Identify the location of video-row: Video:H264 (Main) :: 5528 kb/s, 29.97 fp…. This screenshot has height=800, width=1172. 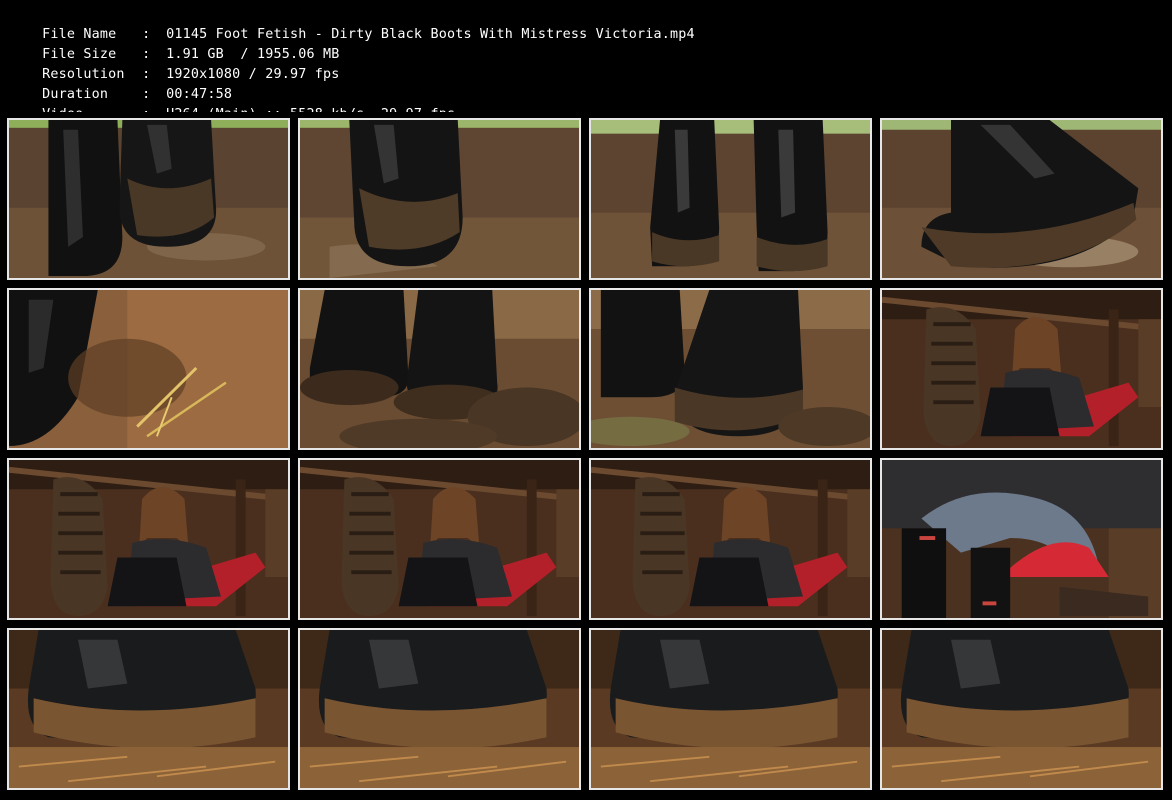
(232, 103).